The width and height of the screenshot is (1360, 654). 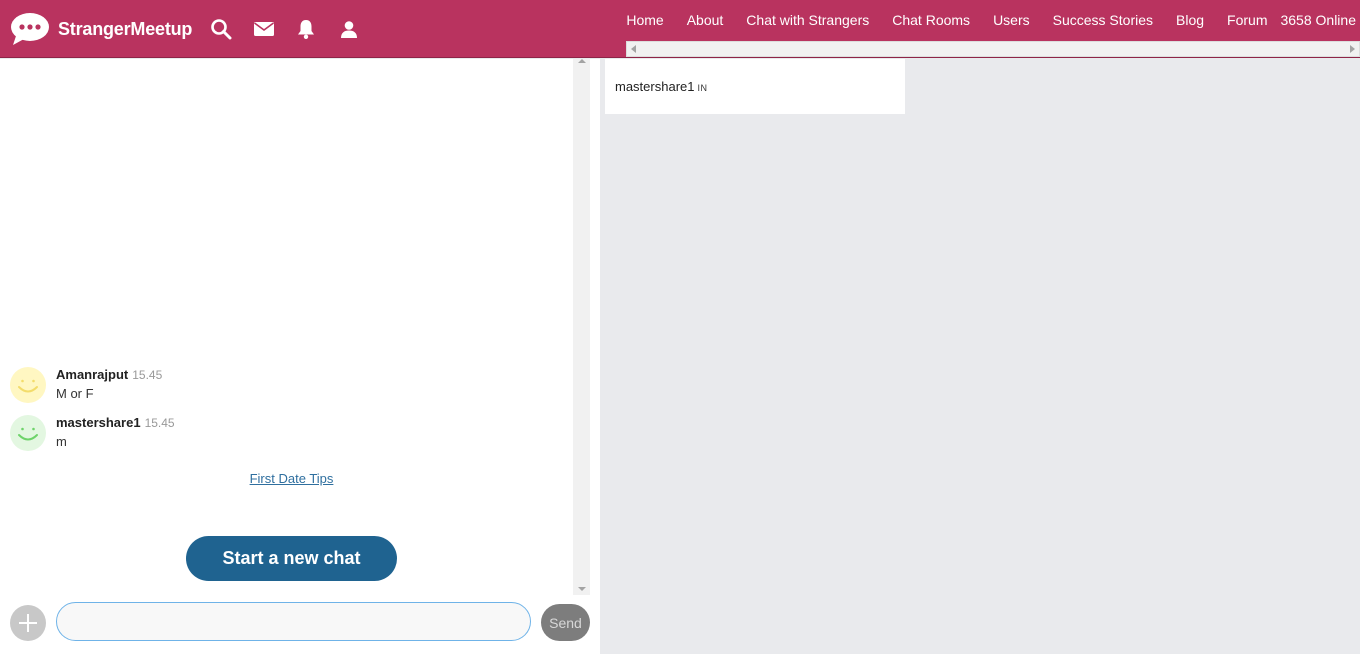 What do you see at coordinates (291, 558) in the screenshot?
I see `start-new-chat-button: Start a new chat` at bounding box center [291, 558].